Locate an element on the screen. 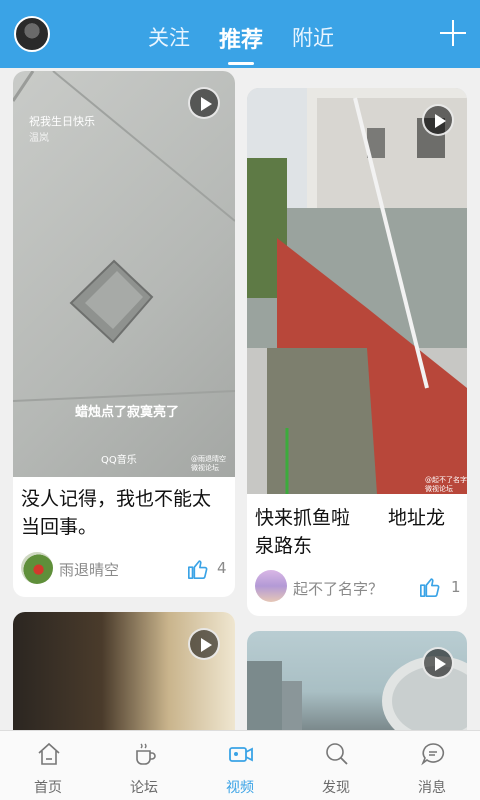 This screenshot has height=800, width=480. nav-video: 视频 is located at coordinates (240, 765).